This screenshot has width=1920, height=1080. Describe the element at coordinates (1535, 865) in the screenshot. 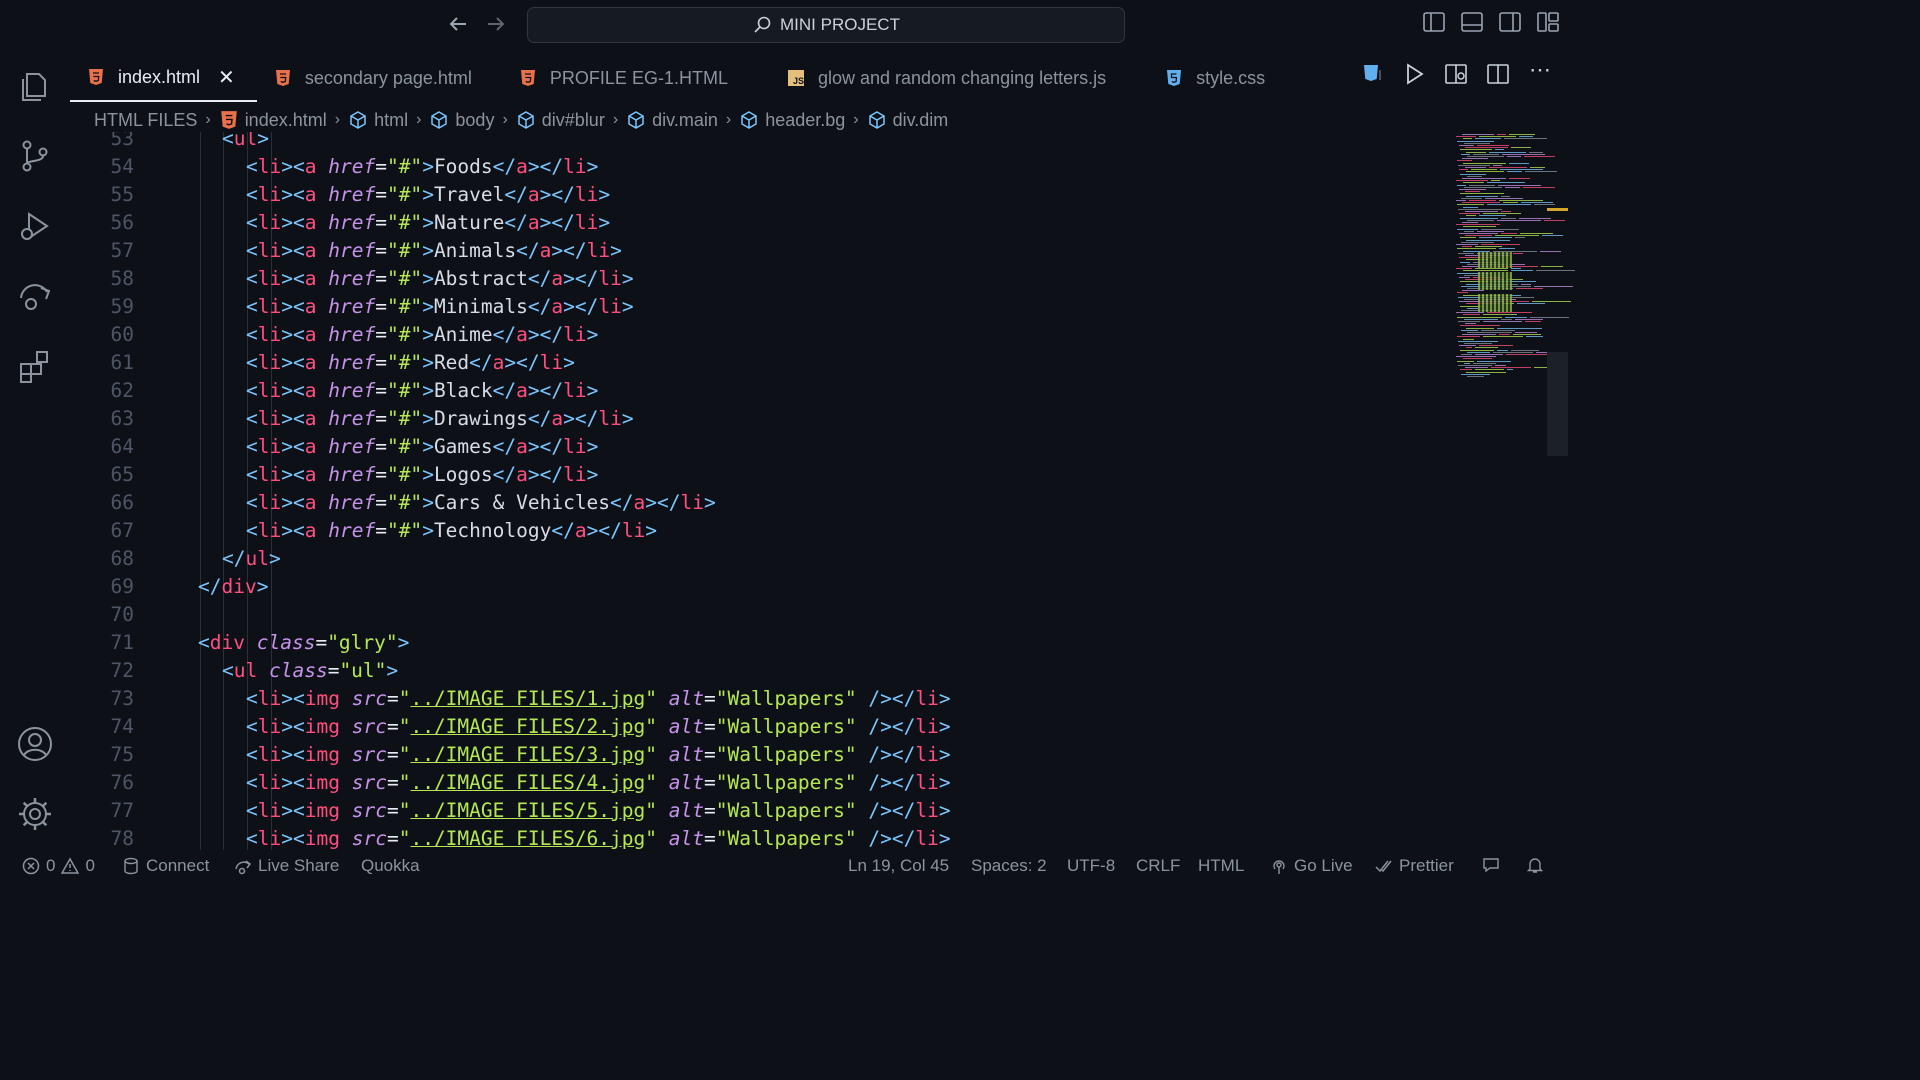

I see `notifications-bell-icon` at that location.